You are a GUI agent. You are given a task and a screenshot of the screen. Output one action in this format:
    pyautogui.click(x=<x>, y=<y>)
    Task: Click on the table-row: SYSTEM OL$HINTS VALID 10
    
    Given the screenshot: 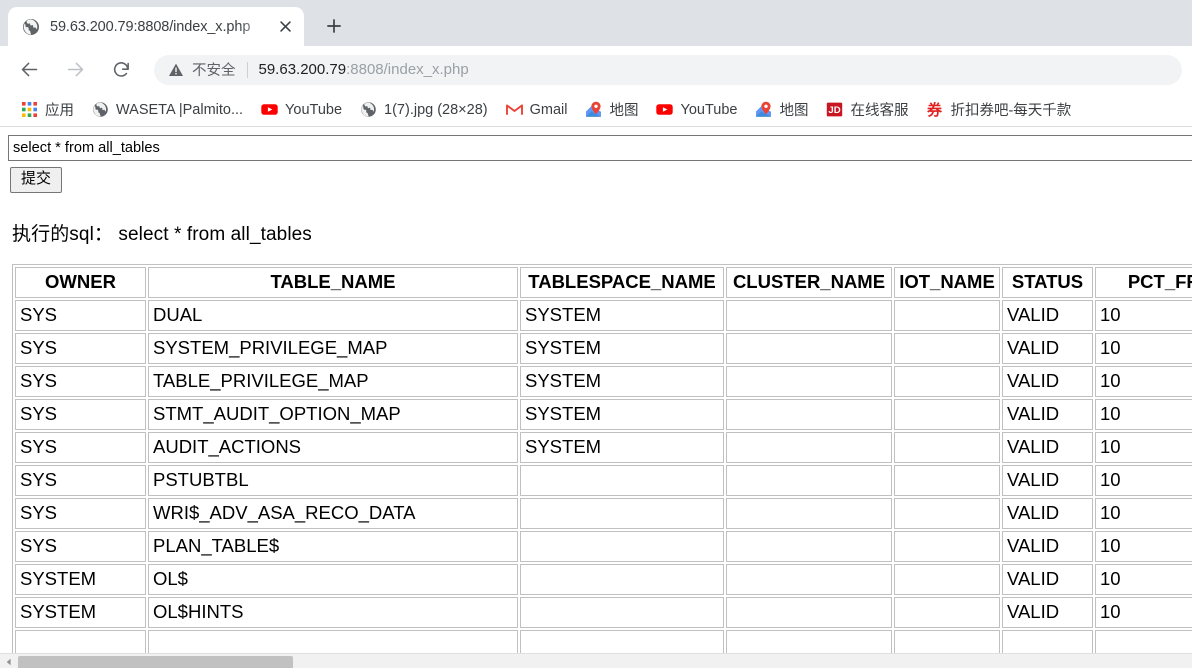 What is the action you would take?
    pyautogui.click(x=603, y=612)
    